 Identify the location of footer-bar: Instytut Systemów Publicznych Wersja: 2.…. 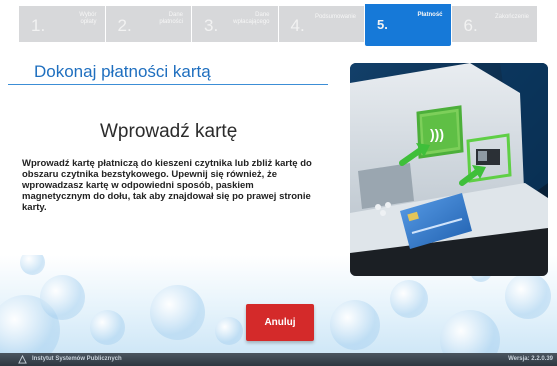
(278, 359).